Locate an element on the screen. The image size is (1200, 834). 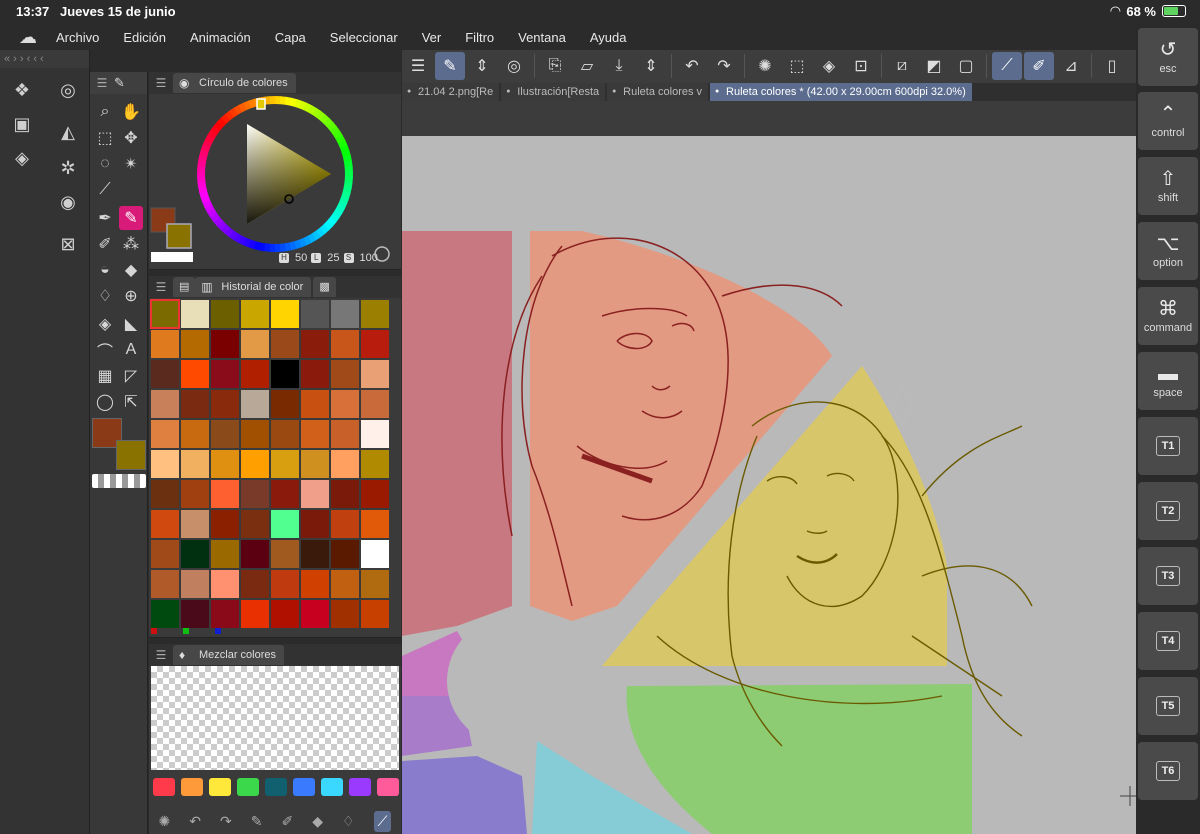
spray-icon: ⁂ is located at coordinates (131, 244).